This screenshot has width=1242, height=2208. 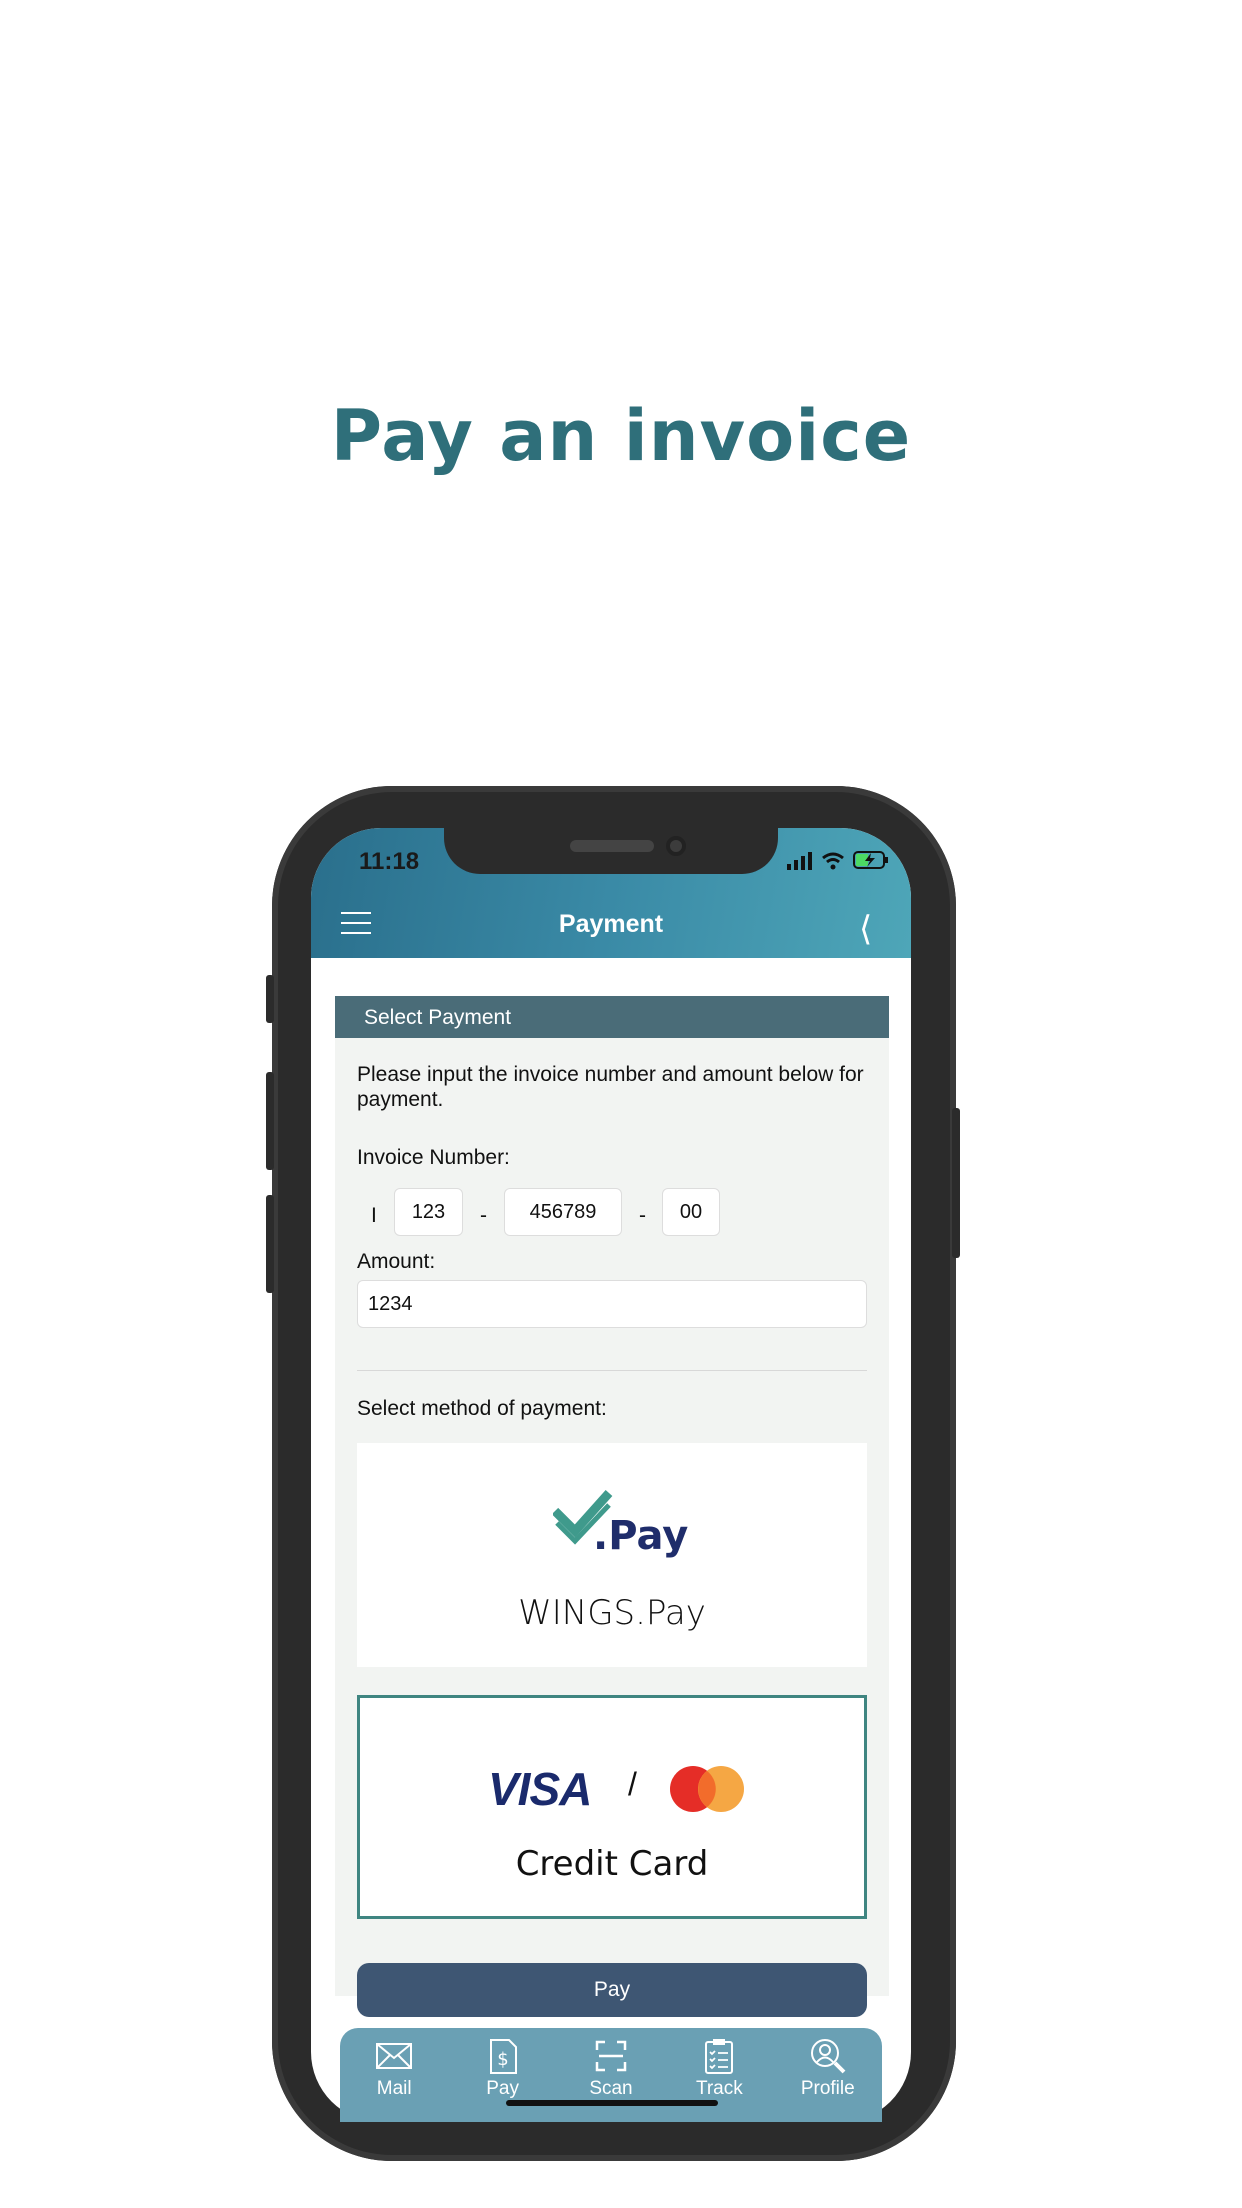 I want to click on header-title: Payment, so click(x=611, y=924).